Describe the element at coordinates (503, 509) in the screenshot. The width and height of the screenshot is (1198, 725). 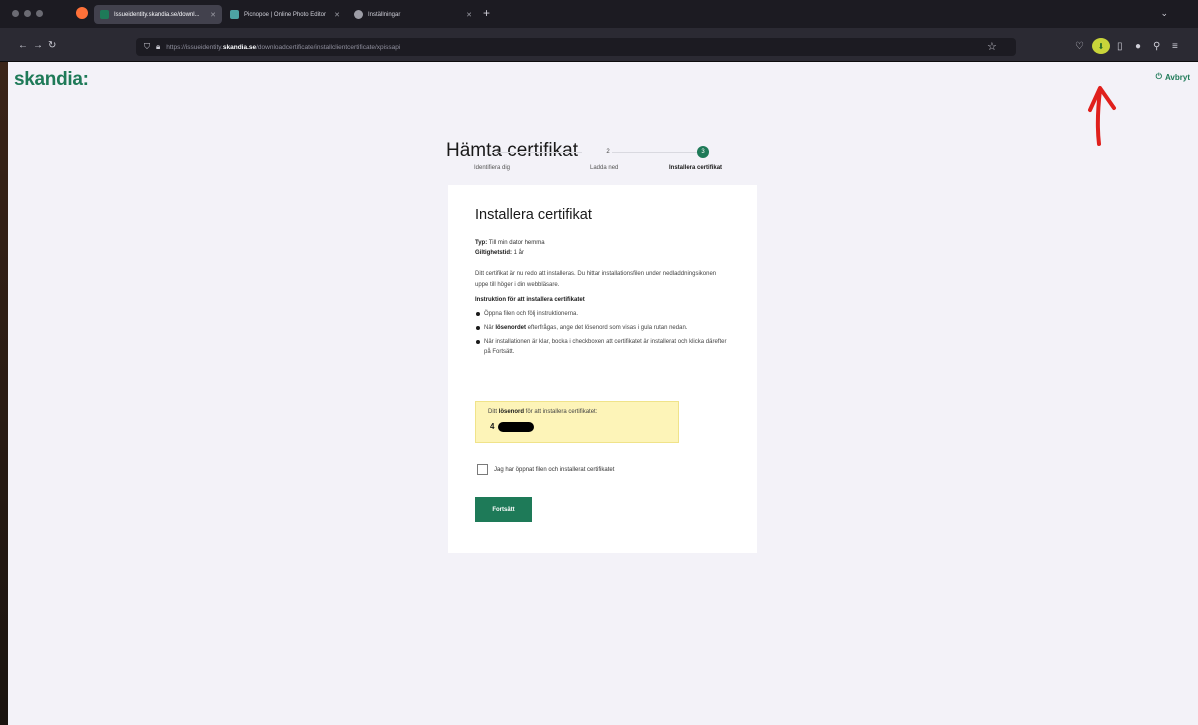
I see `continue-button: Fortsätt` at that location.